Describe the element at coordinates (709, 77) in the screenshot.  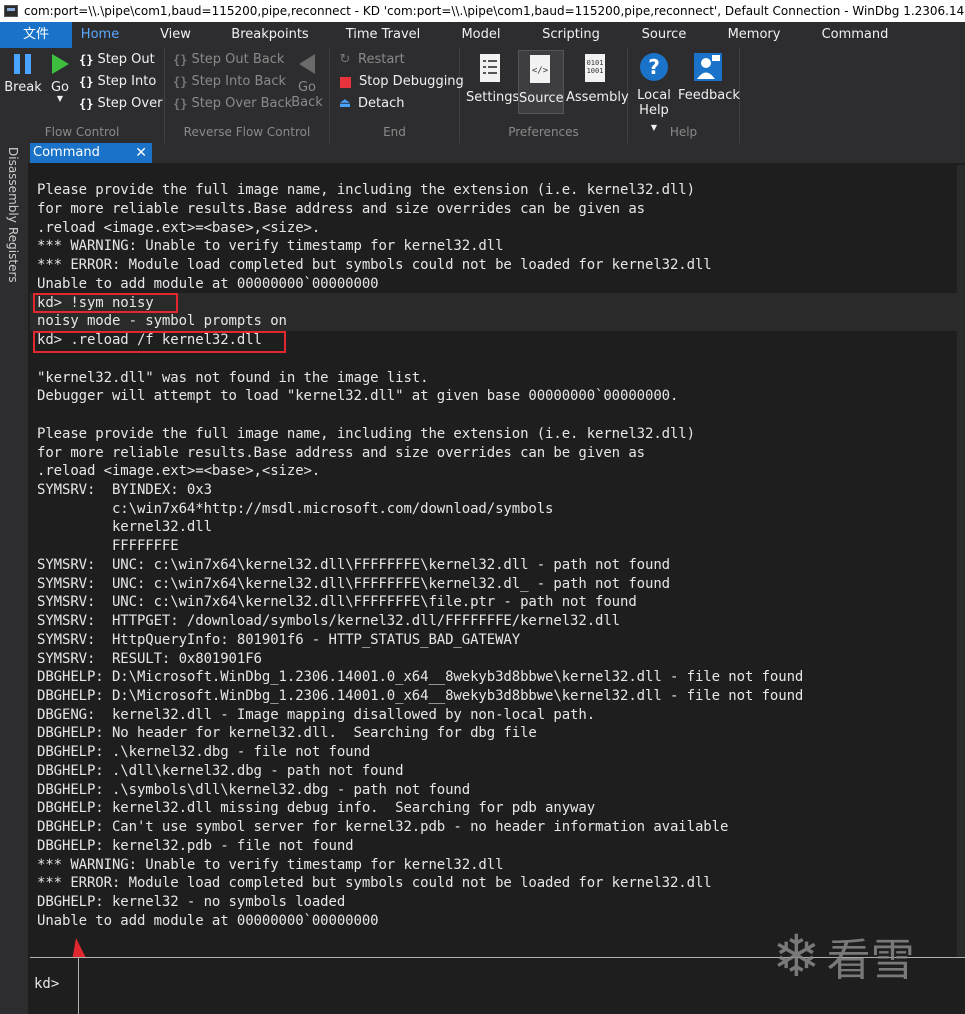
I see `feedback-button: Feedback` at that location.